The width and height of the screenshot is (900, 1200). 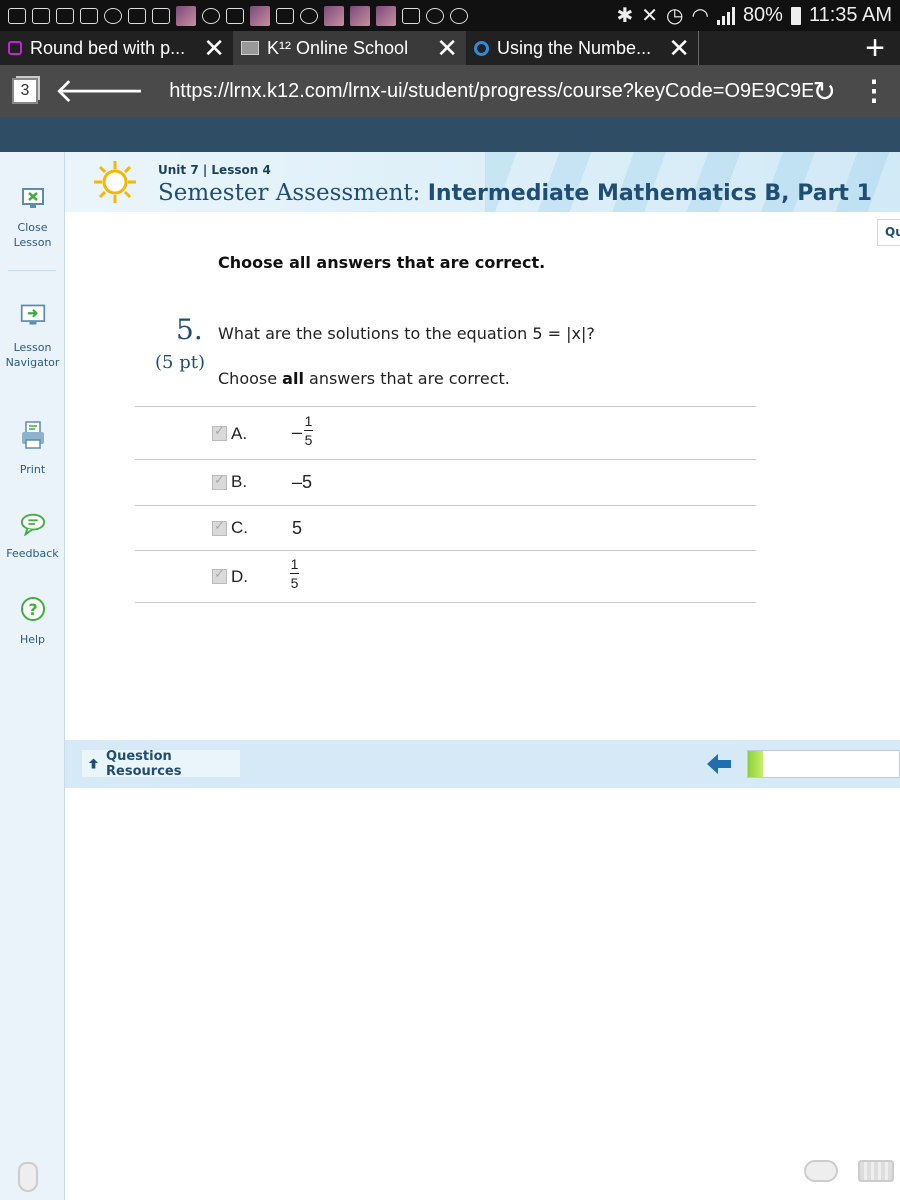 I want to click on question-resources-button: Question Resources, so click(x=161, y=763).